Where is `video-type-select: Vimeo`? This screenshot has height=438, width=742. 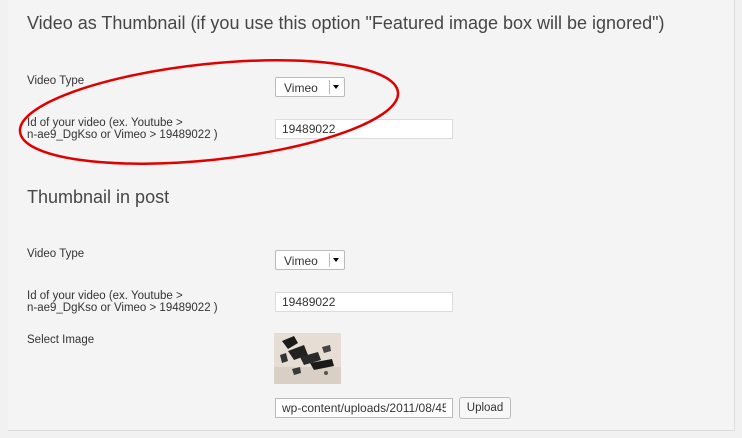
video-type-select: Vimeo is located at coordinates (310, 87).